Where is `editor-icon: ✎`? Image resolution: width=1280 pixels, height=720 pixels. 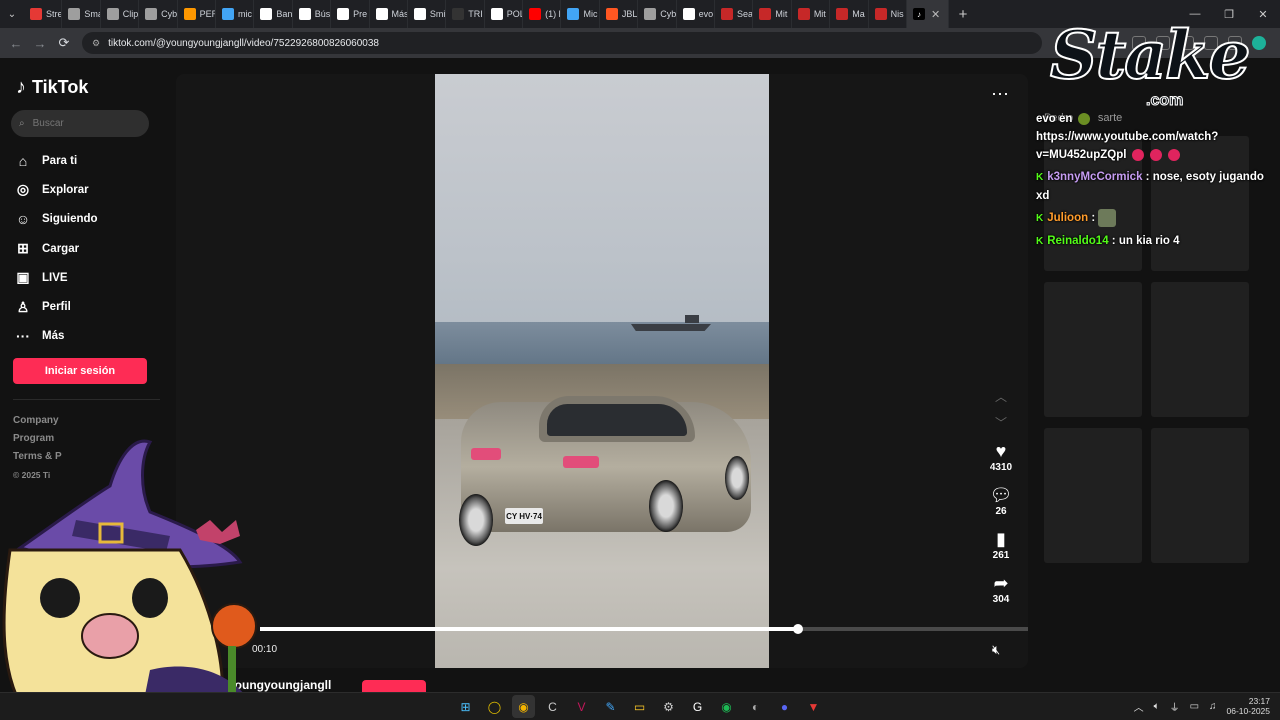
editor-icon: ✎ is located at coordinates (610, 706).